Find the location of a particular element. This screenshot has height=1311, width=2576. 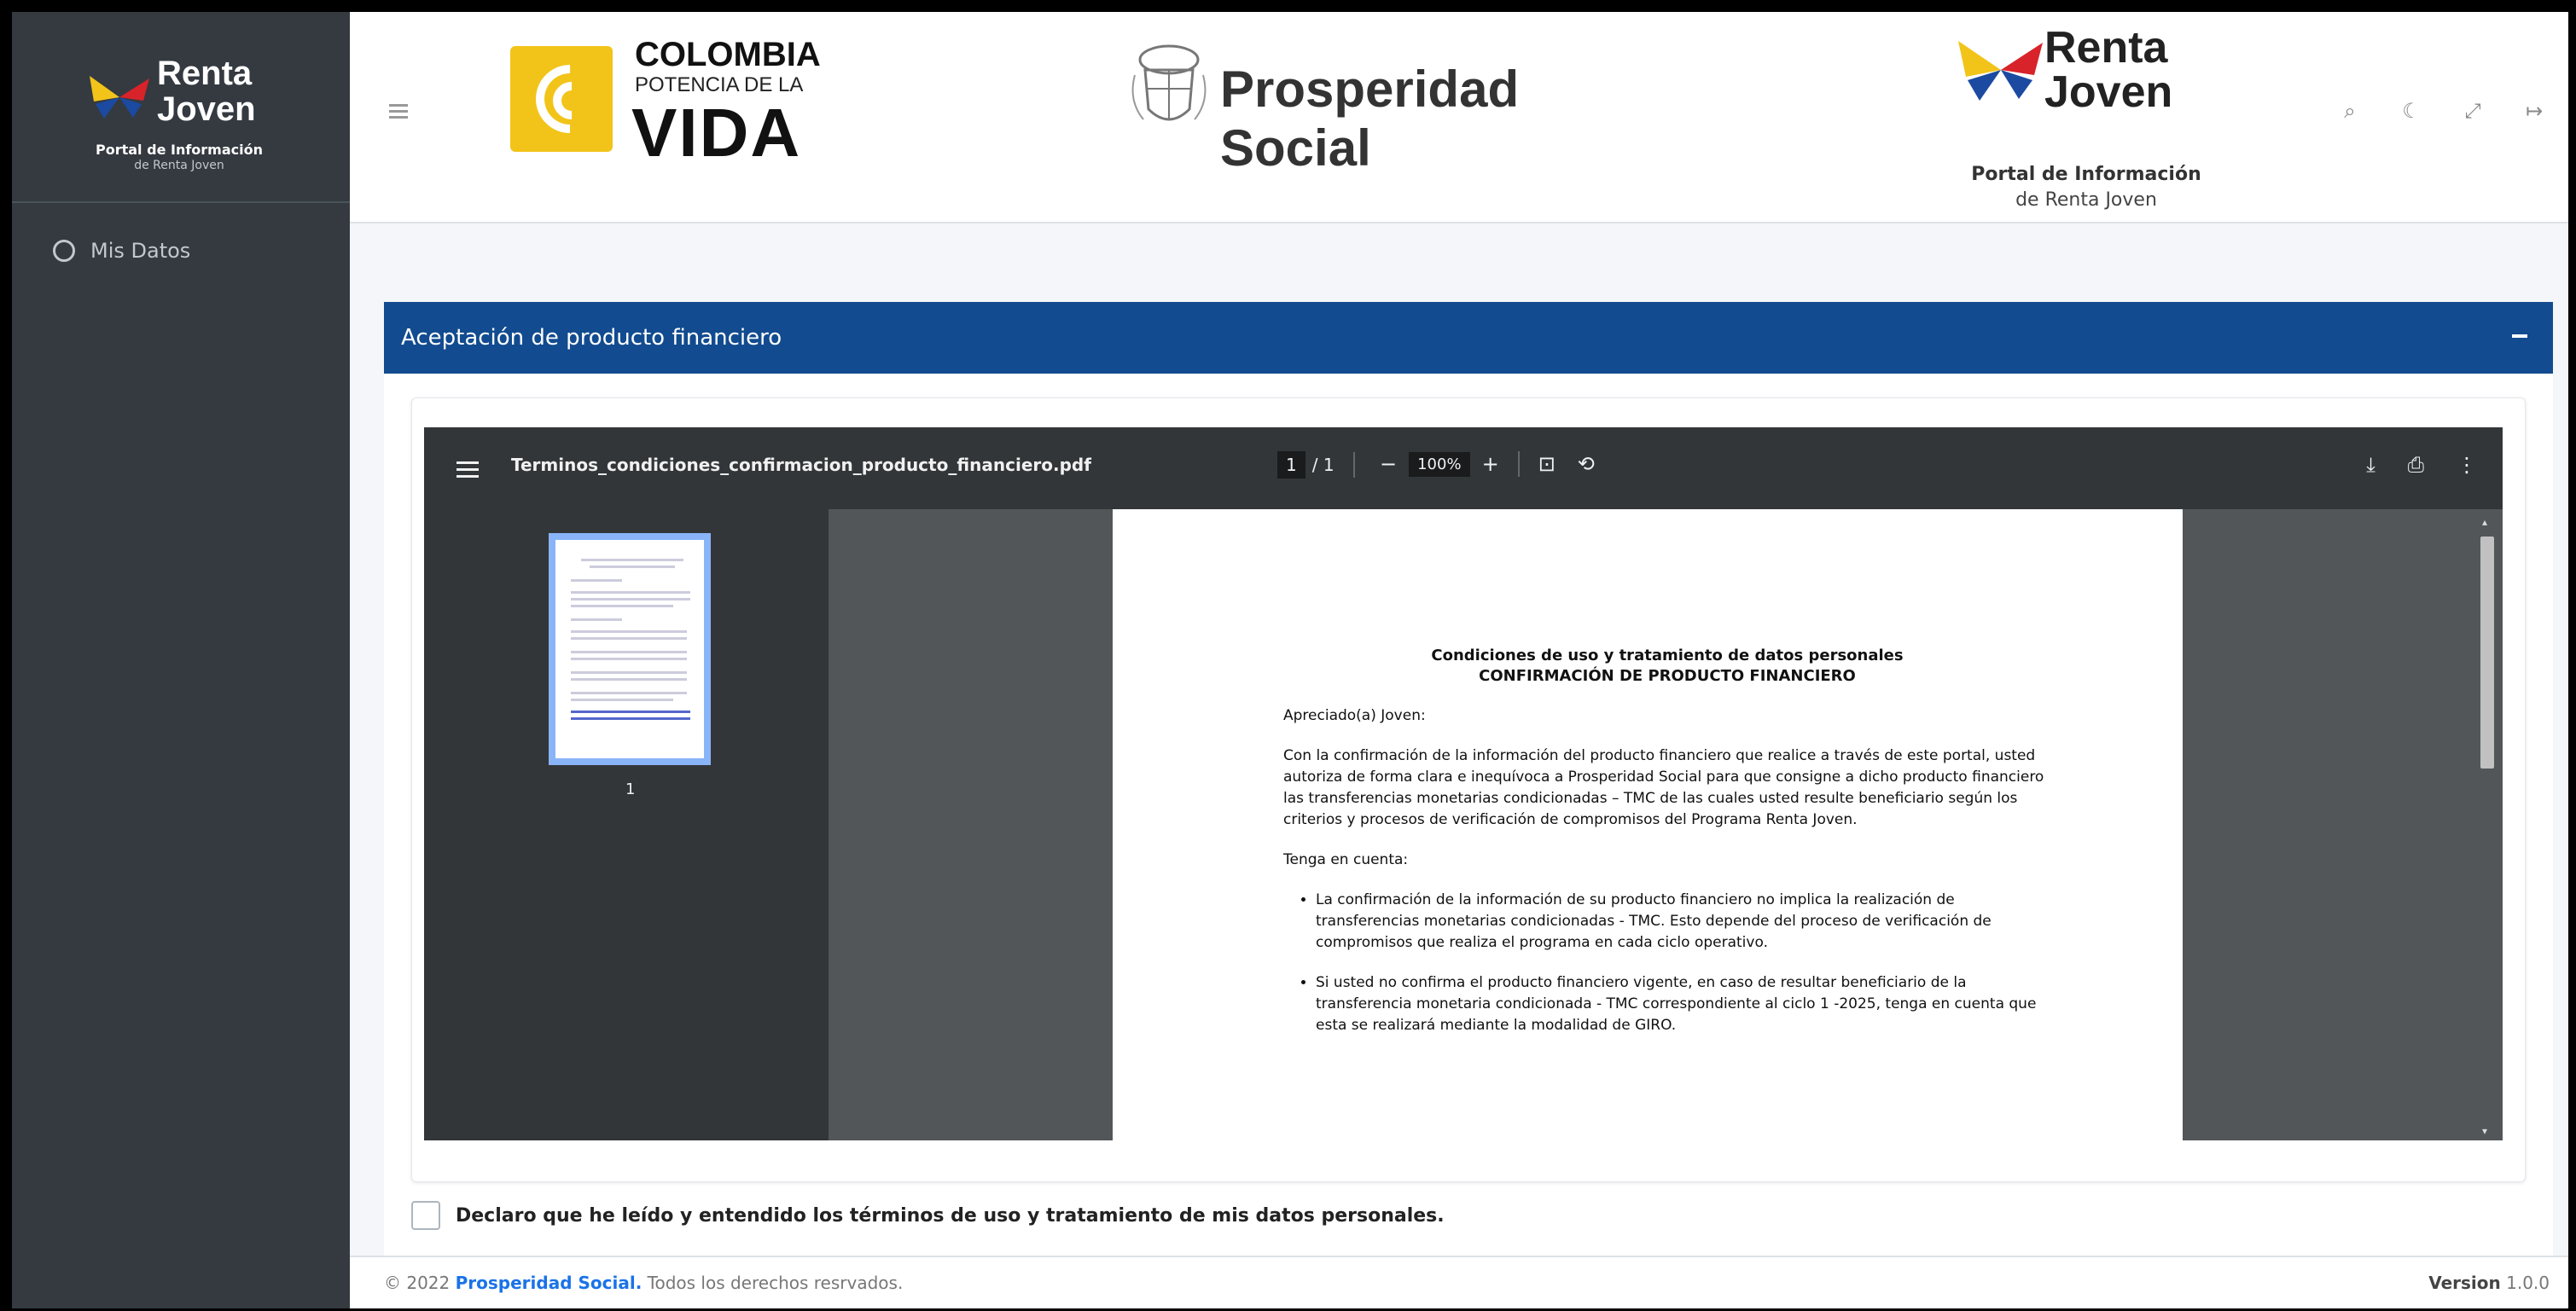

menu-toggle-icon is located at coordinates (398, 111).